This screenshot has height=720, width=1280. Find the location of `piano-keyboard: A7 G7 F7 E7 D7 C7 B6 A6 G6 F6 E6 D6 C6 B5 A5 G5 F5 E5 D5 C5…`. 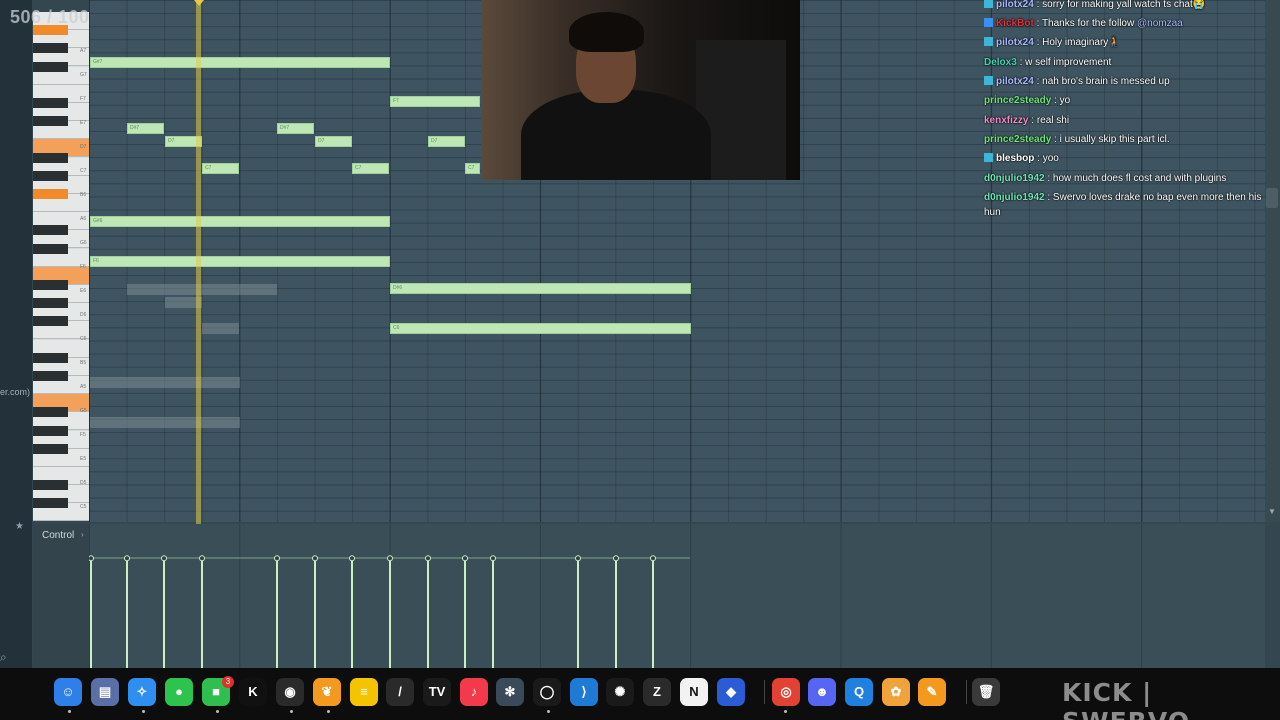

piano-keyboard: A7 G7 F7 E7 D7 C7 B6 A6 G6 F6 E6 D6 C6 B5 A5 G5 F5 E5 D5 C5… is located at coordinates (61, 273).